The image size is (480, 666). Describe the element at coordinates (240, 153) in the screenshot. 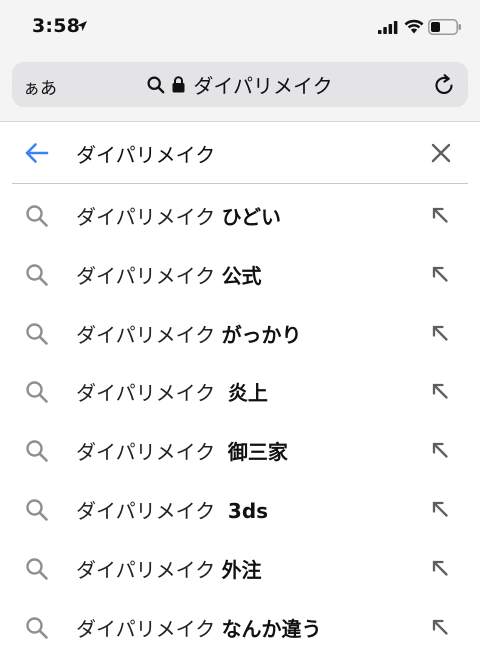

I see `search-field: ダイパリメイク` at that location.